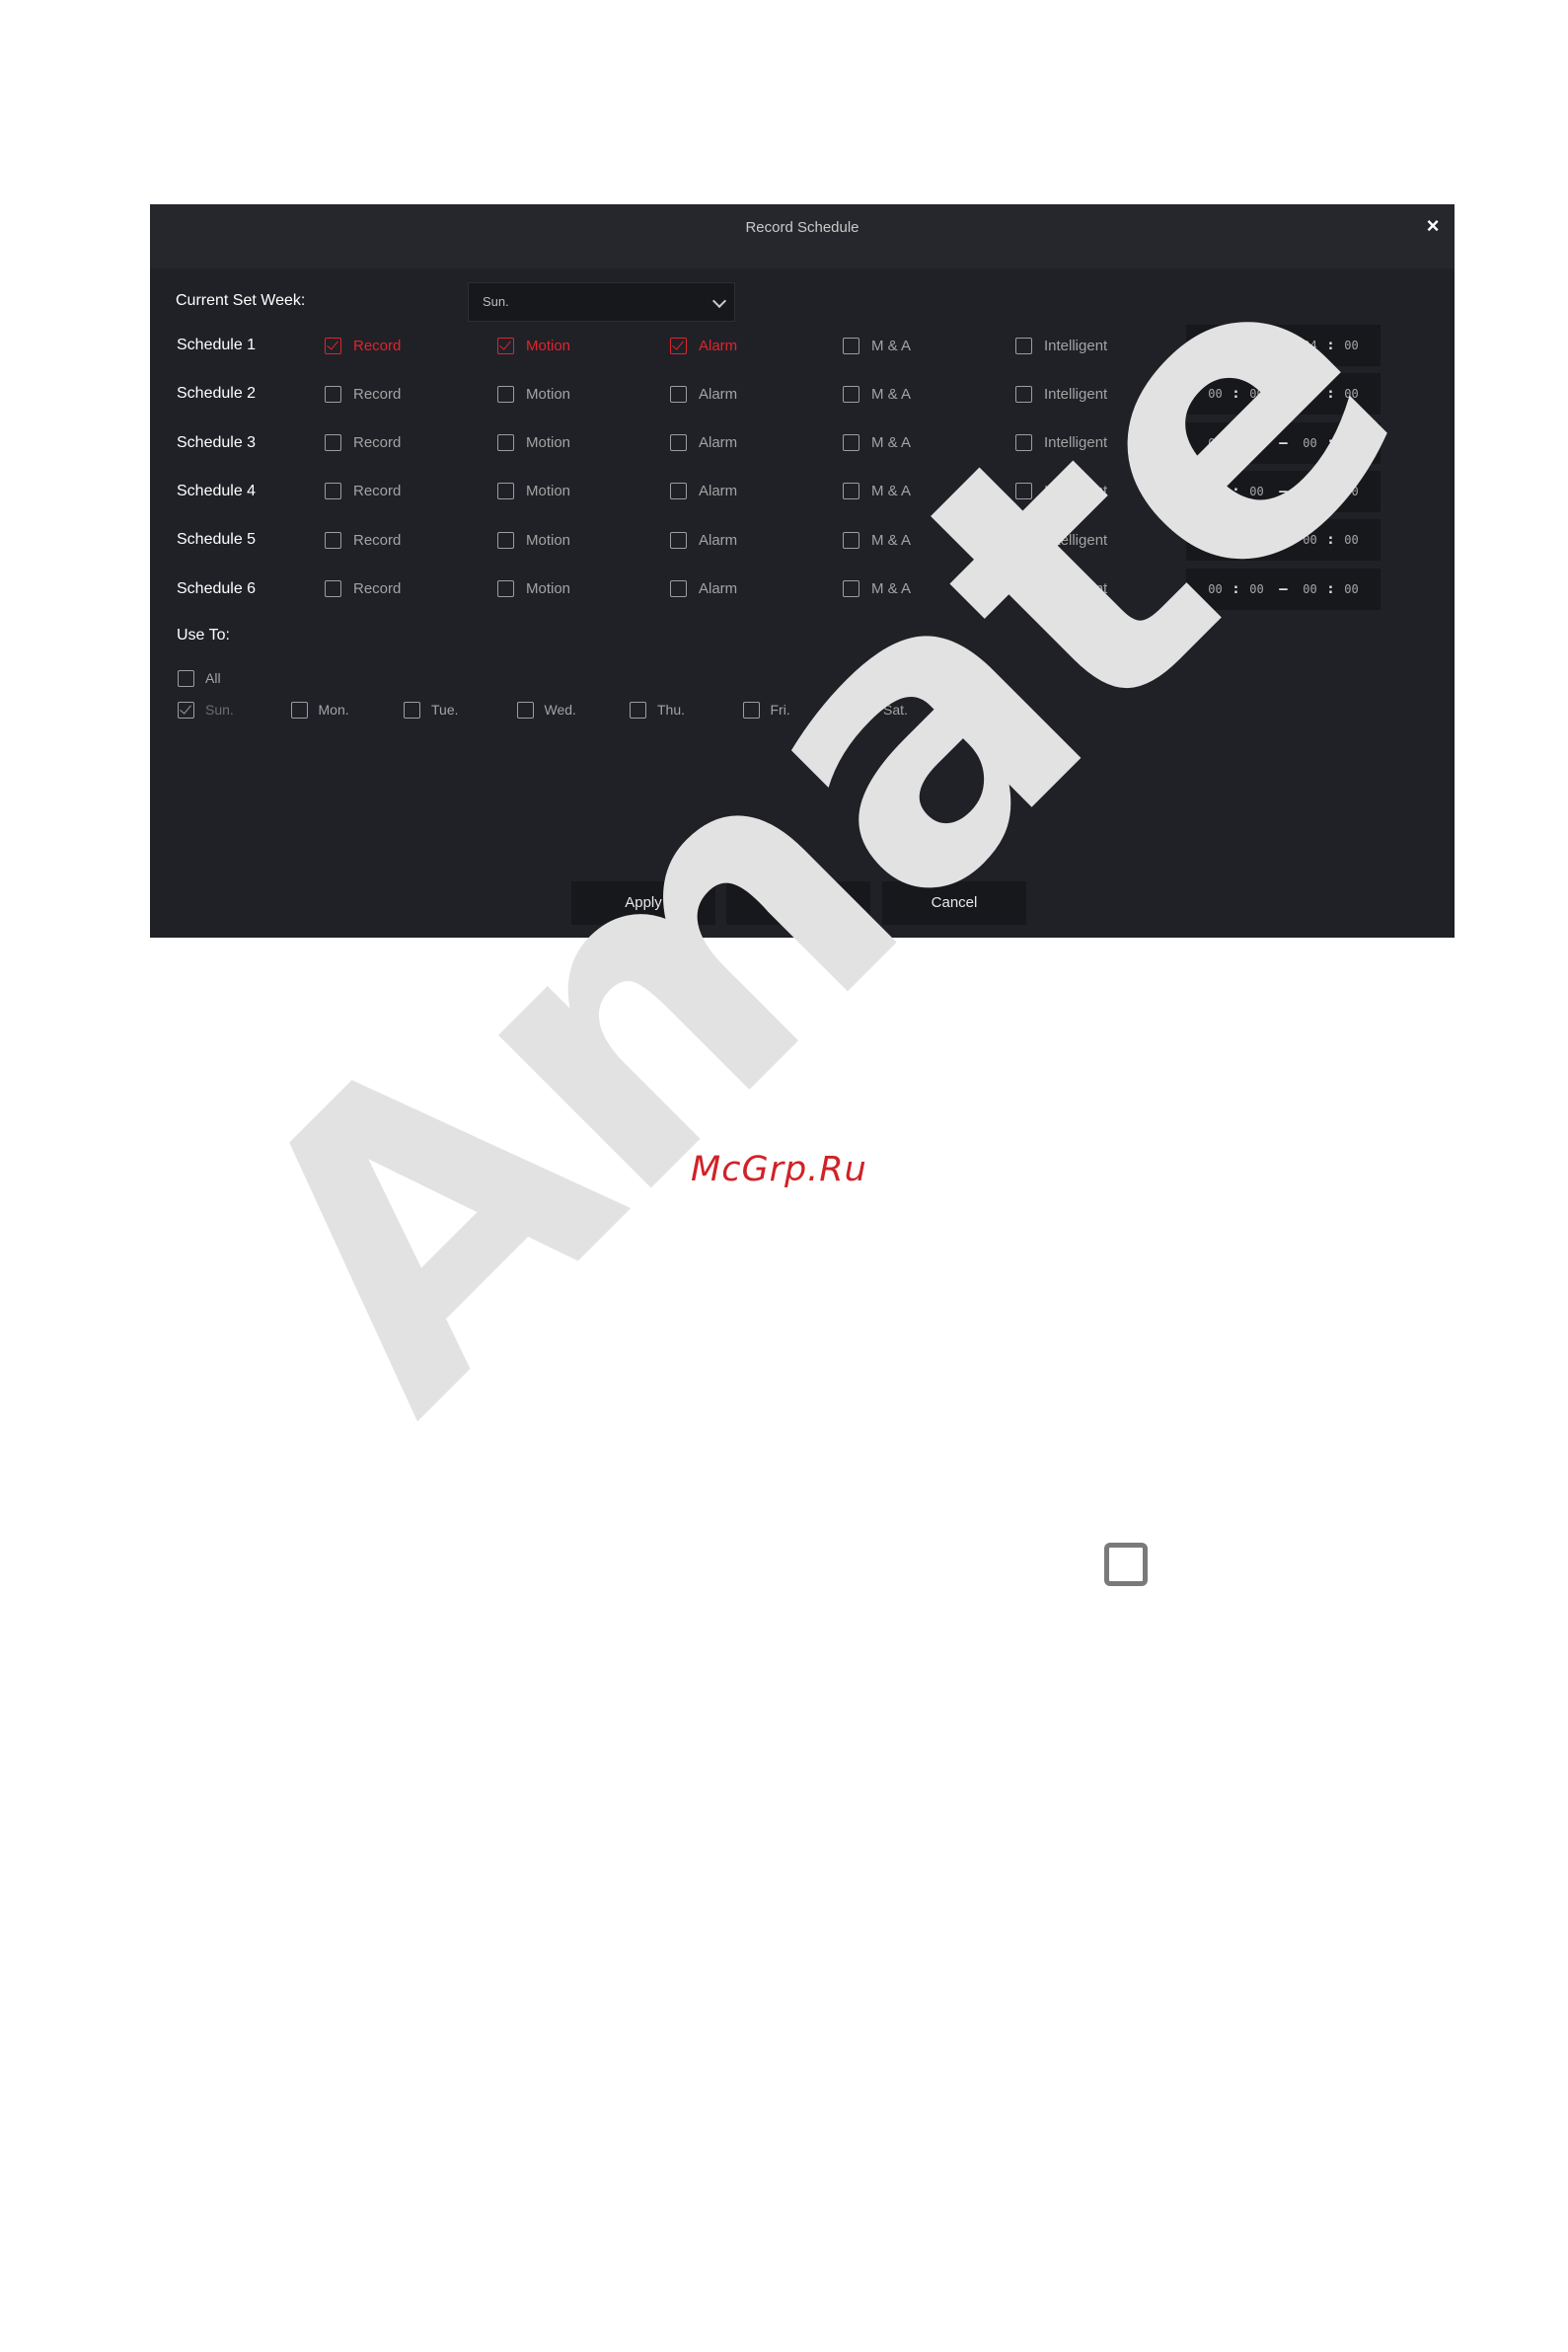  I want to click on cancel-button: Cancel, so click(954, 903).